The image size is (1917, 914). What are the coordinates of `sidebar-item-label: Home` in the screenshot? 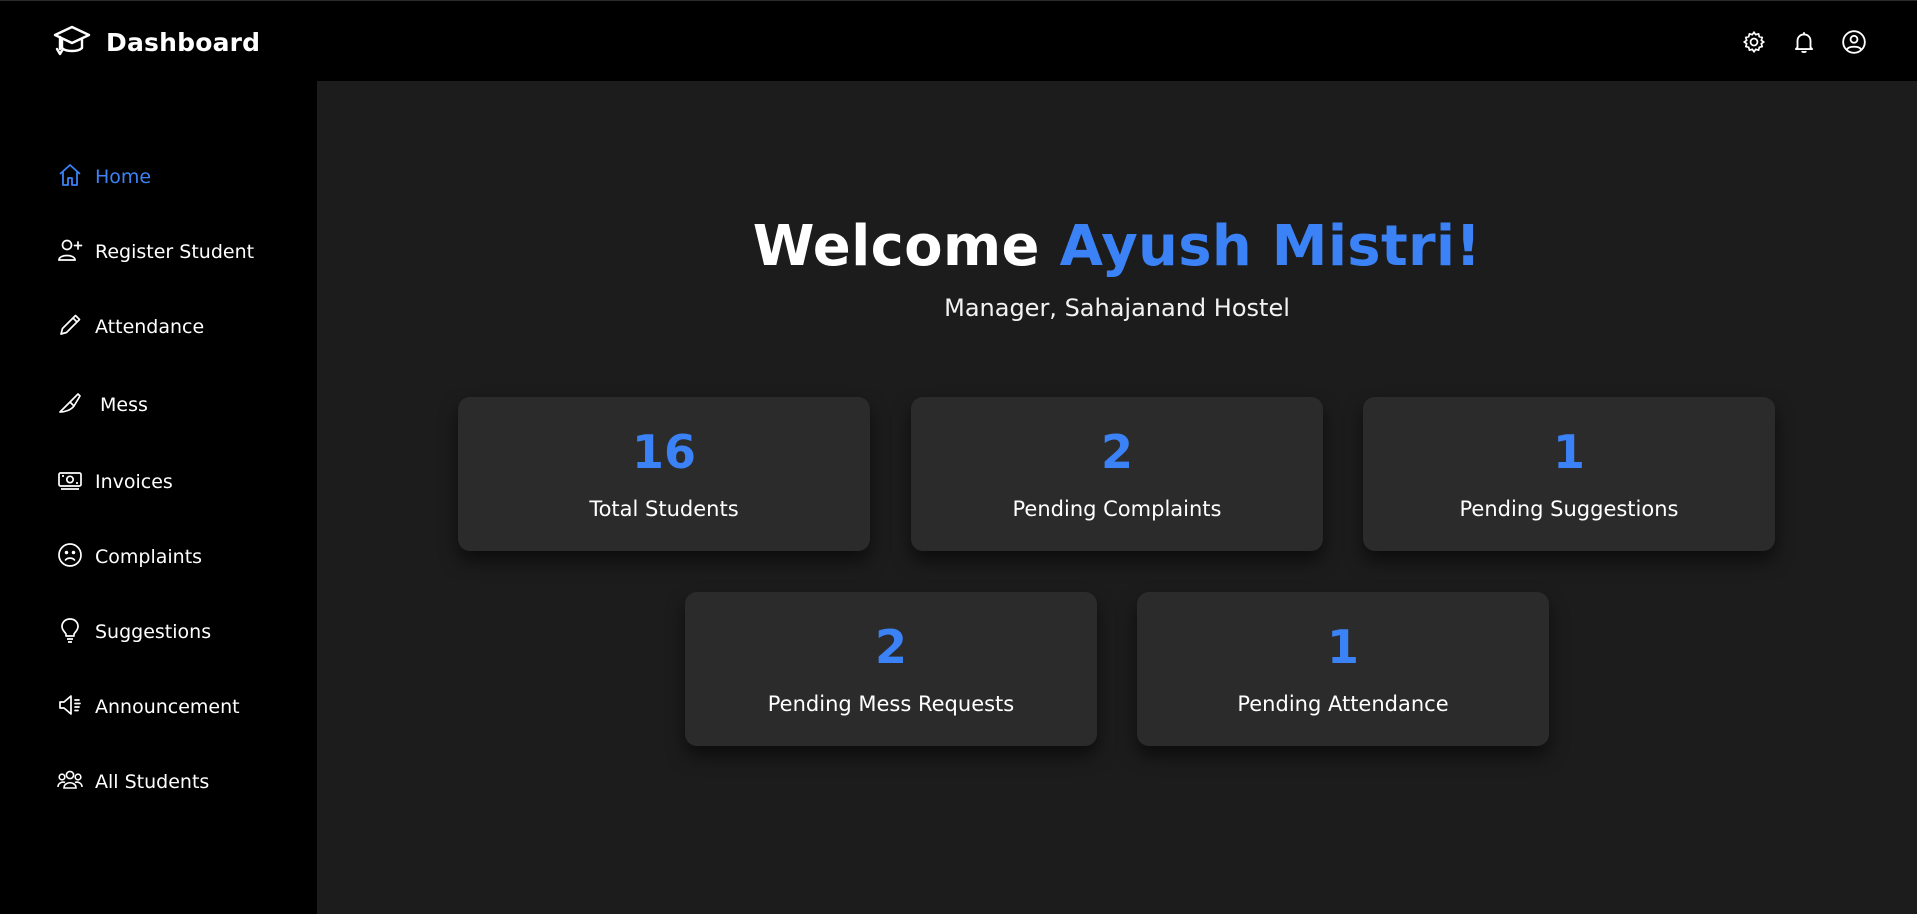 It's located at (123, 177).